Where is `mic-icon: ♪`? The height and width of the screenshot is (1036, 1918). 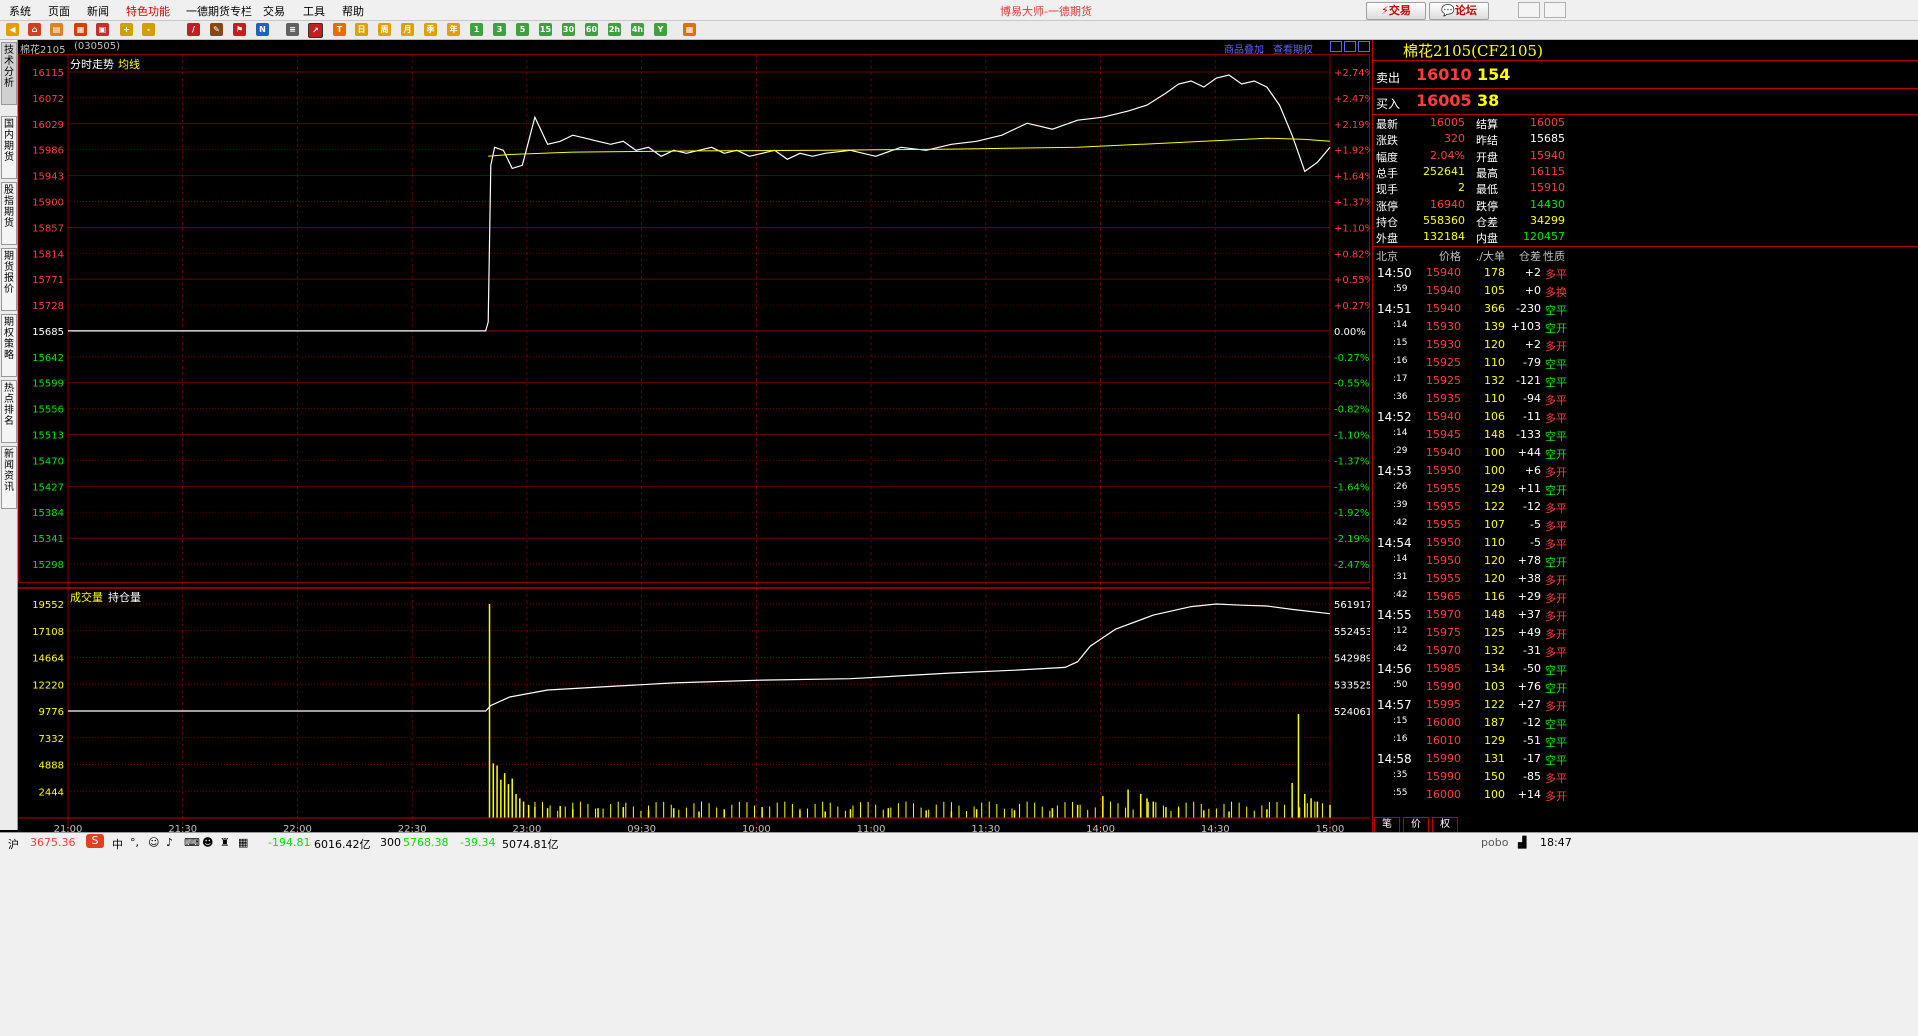
mic-icon: ♪ is located at coordinates (169, 842).